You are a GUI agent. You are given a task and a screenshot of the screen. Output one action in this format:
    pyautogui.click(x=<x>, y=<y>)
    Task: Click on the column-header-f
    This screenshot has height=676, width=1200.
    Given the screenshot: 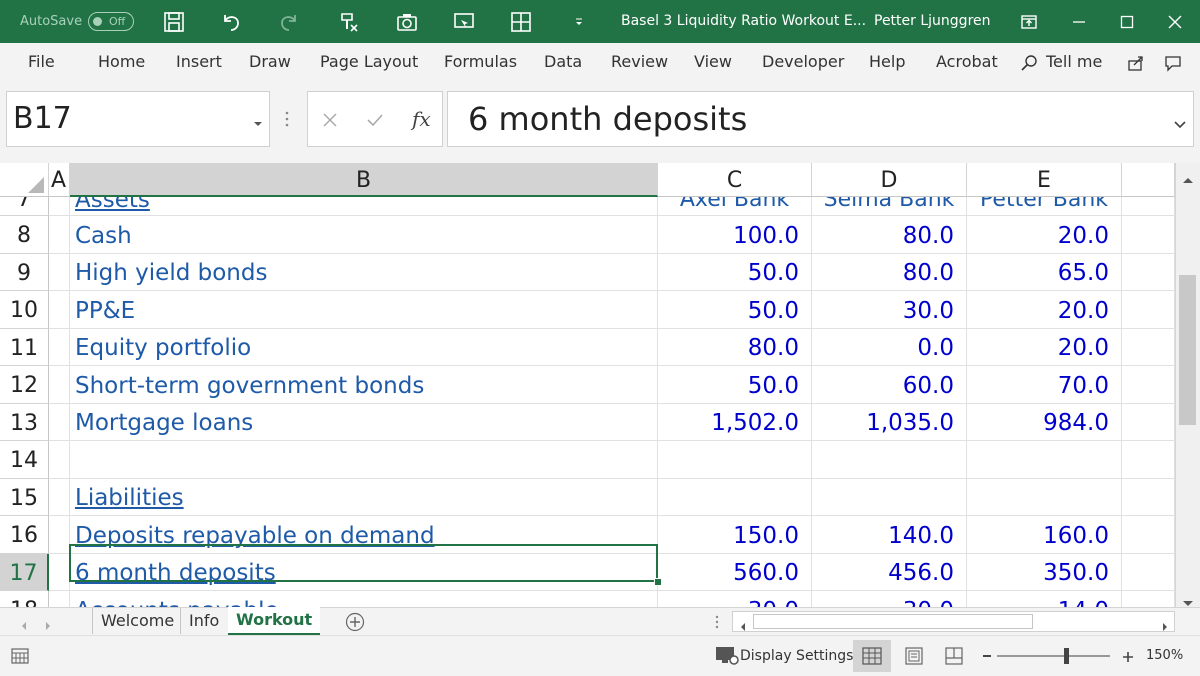 What is the action you would take?
    pyautogui.click(x=1148, y=180)
    